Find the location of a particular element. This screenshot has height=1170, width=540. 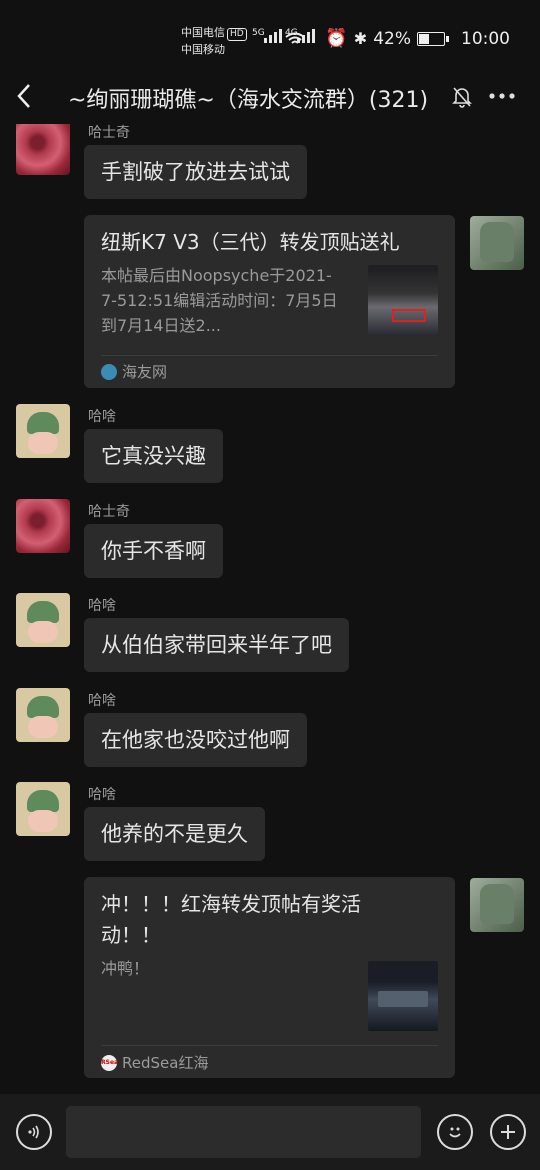

signal-icon is located at coordinates (273, 36).